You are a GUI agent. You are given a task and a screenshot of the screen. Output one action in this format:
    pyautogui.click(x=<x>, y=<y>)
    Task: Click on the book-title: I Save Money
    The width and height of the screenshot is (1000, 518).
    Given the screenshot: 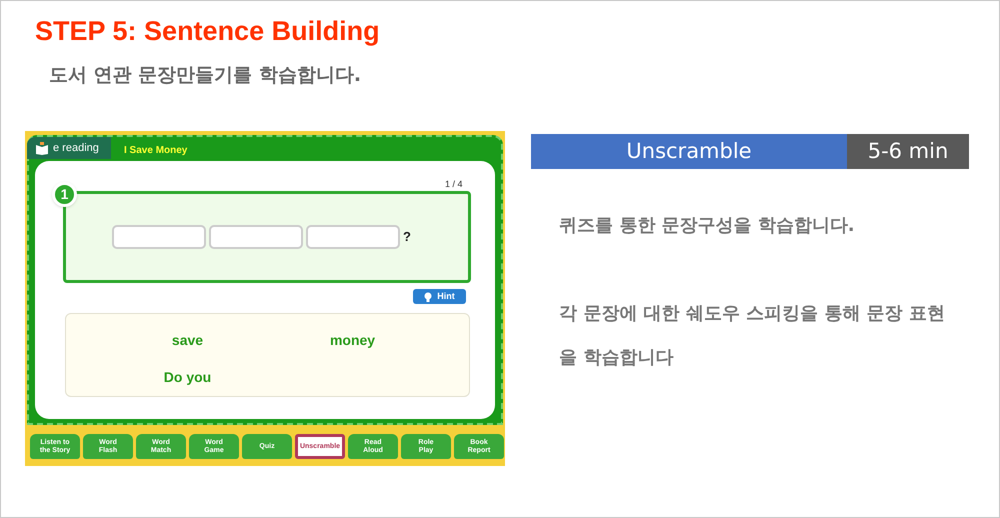 What is the action you would take?
    pyautogui.click(x=156, y=151)
    